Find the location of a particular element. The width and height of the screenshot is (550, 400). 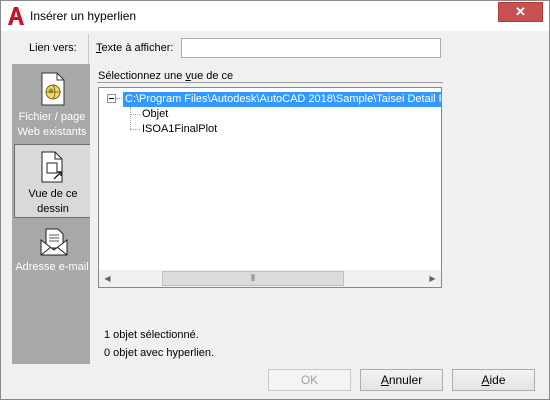

scroll-left-icon: ◀ is located at coordinates (107, 278).